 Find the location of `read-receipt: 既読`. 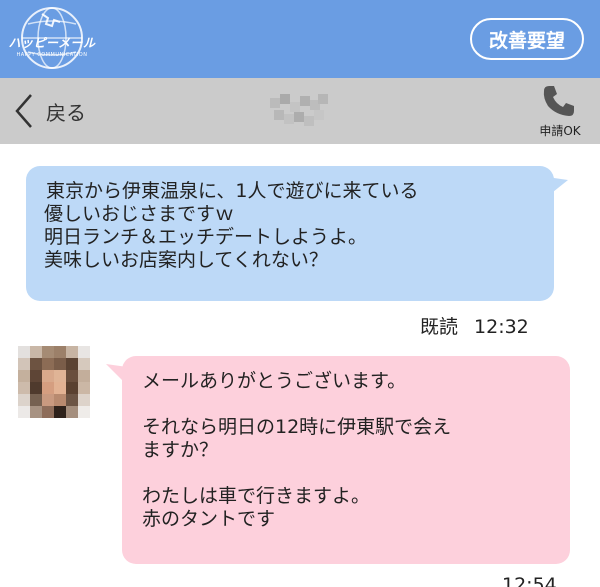

read-receipt: 既読 is located at coordinates (439, 327).